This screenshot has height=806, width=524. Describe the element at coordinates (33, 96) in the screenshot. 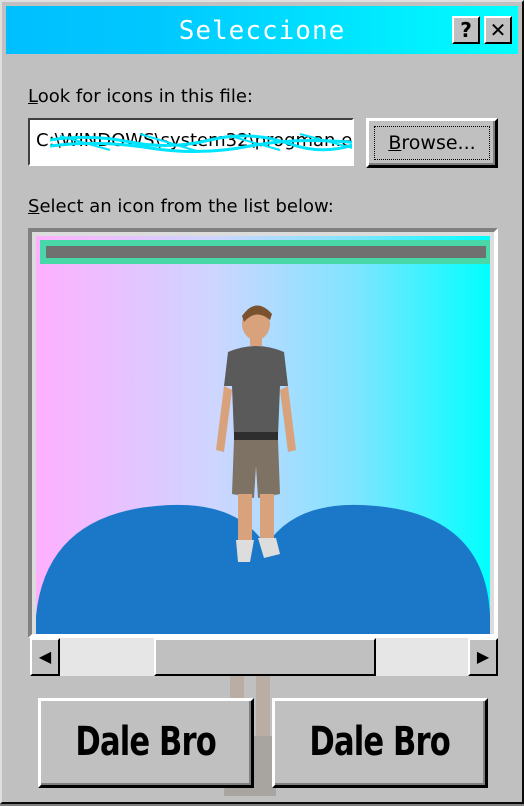

I see `file-label-accel: L` at that location.